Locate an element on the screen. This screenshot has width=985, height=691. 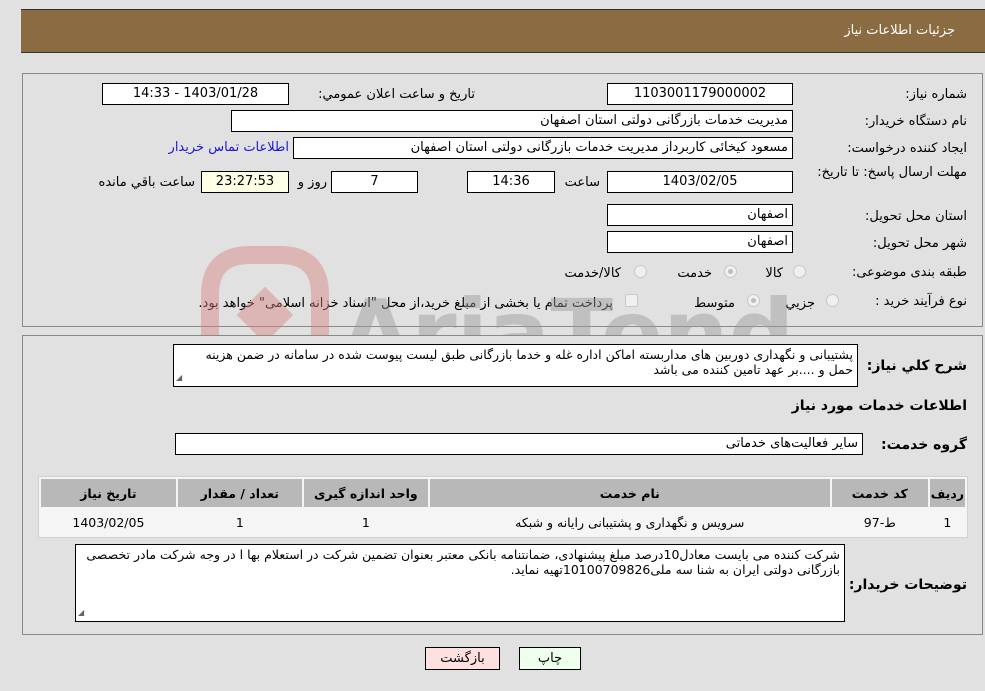
city-label: شهر محل تحویل: is located at coordinates (919, 243).